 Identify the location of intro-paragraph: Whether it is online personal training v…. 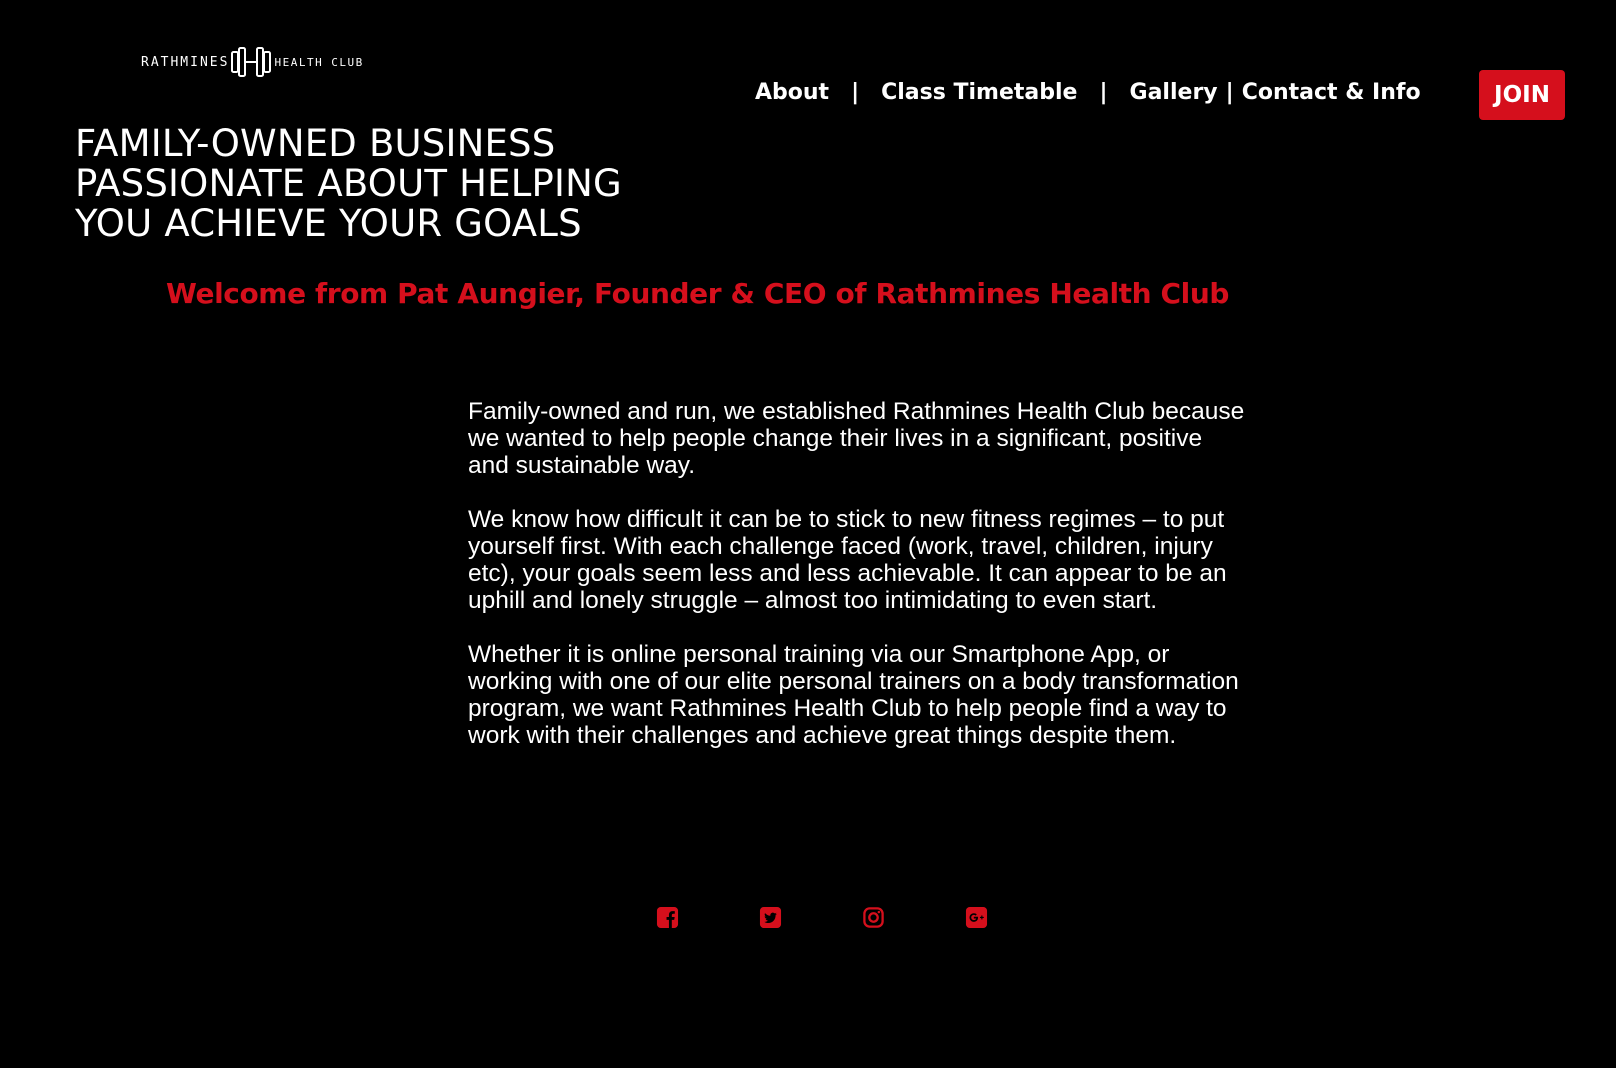
(853, 695).